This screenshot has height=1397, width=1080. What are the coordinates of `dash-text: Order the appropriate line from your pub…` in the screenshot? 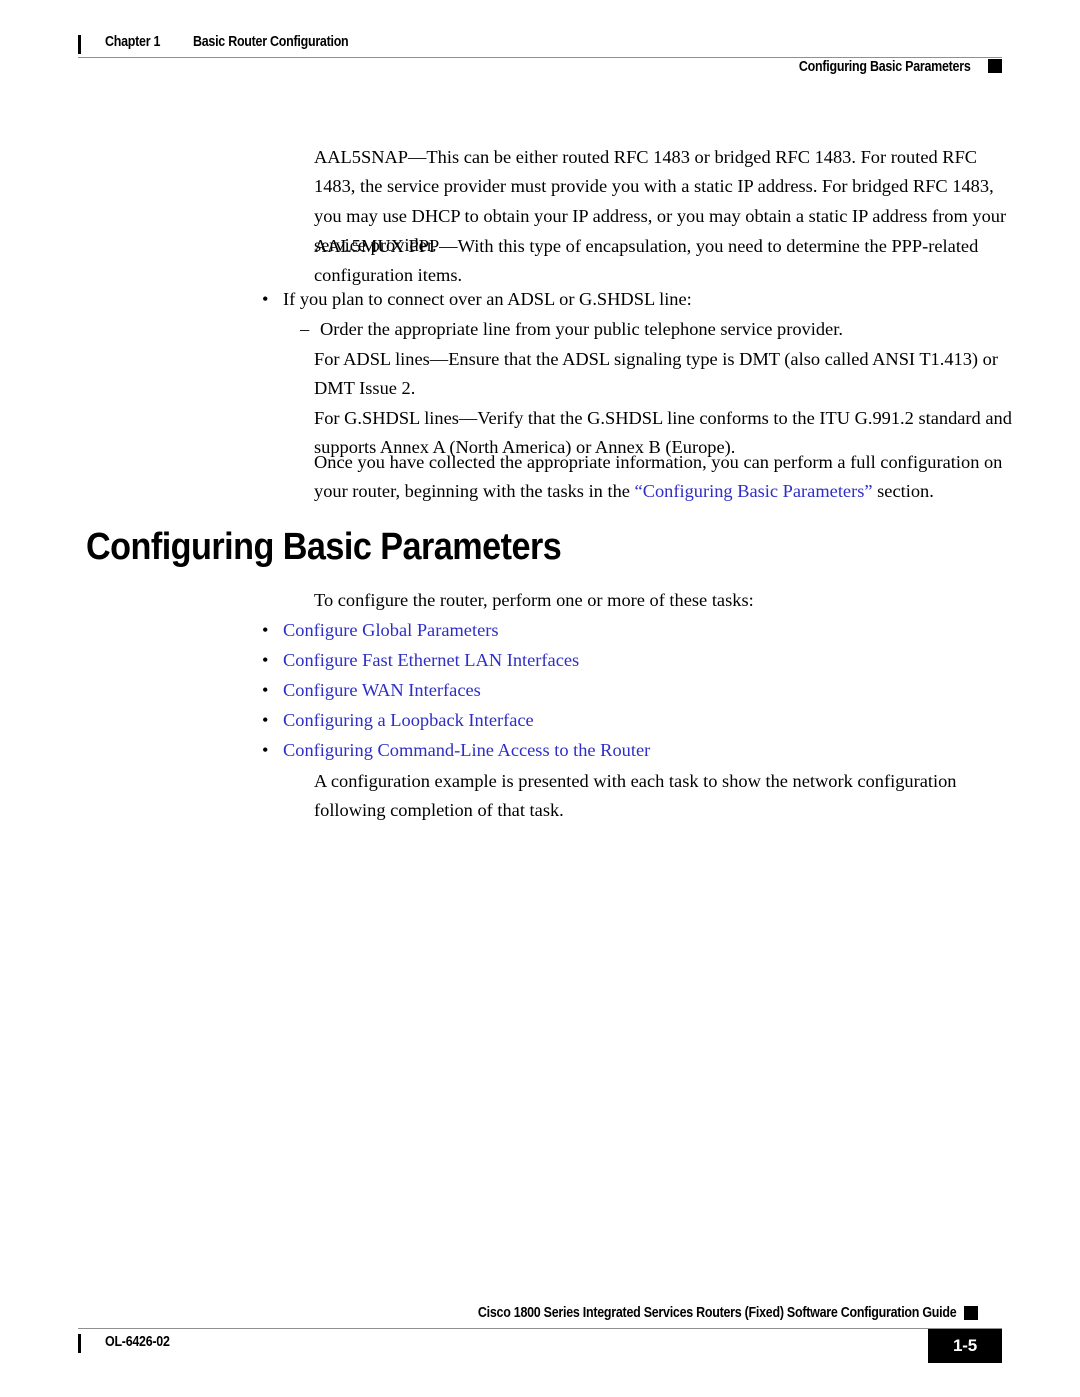 It's located at (581, 329).